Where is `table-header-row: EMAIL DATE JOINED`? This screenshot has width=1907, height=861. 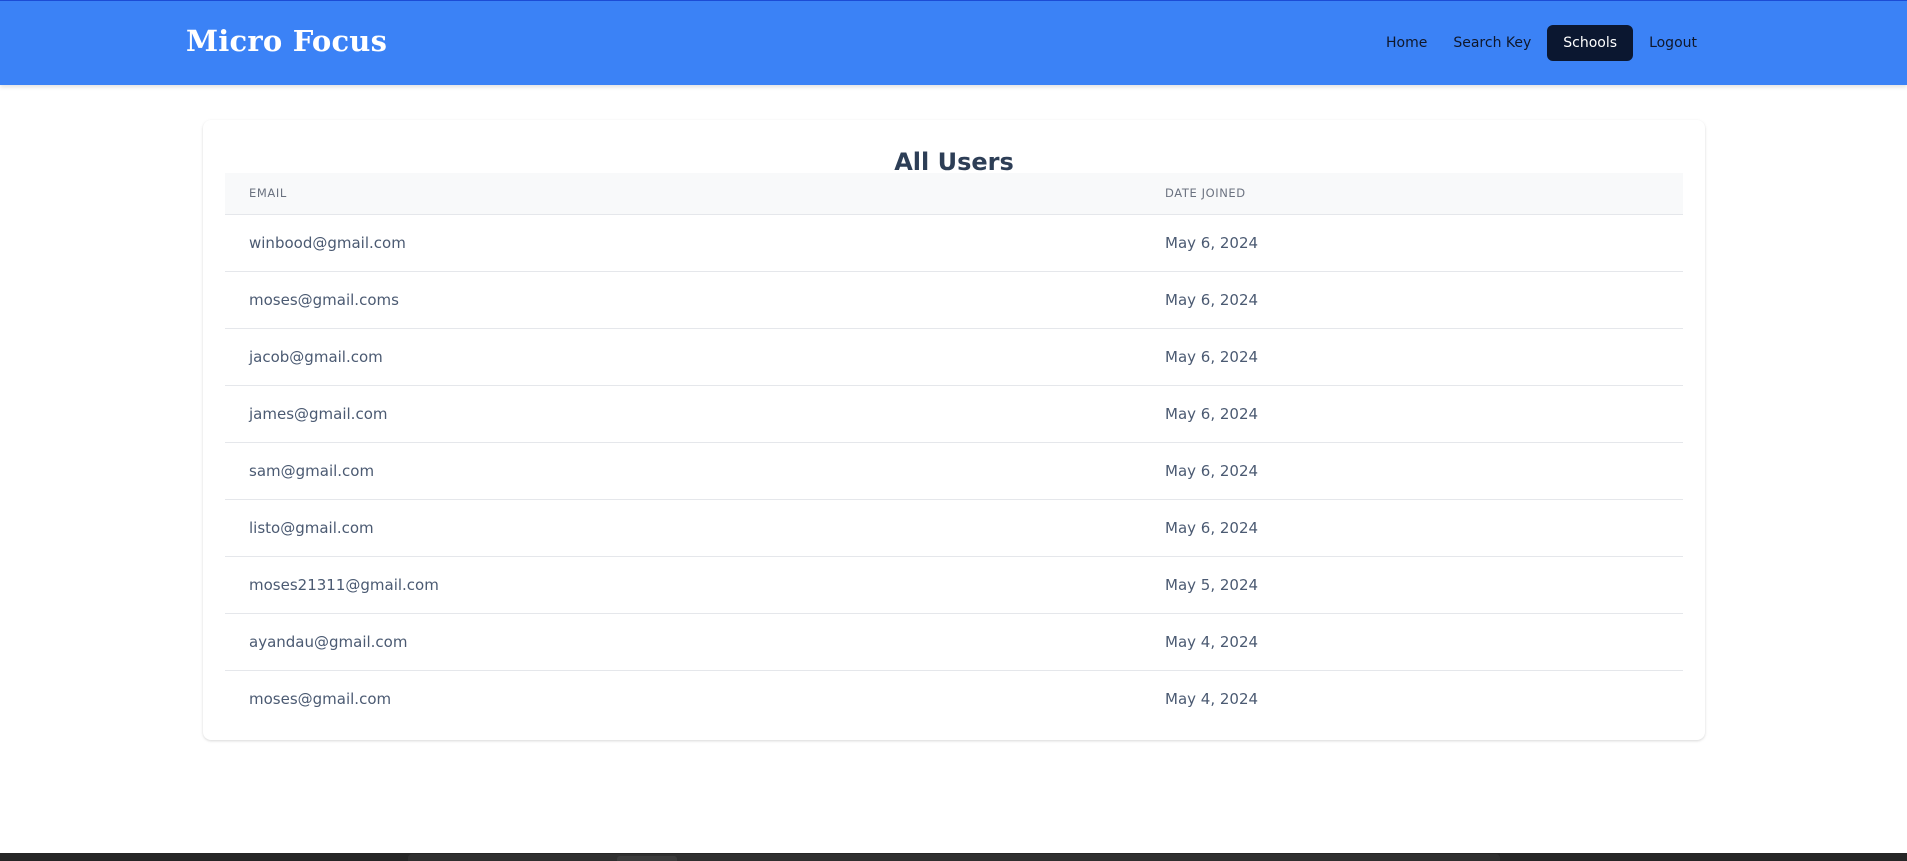 table-header-row: EMAIL DATE JOINED is located at coordinates (954, 194).